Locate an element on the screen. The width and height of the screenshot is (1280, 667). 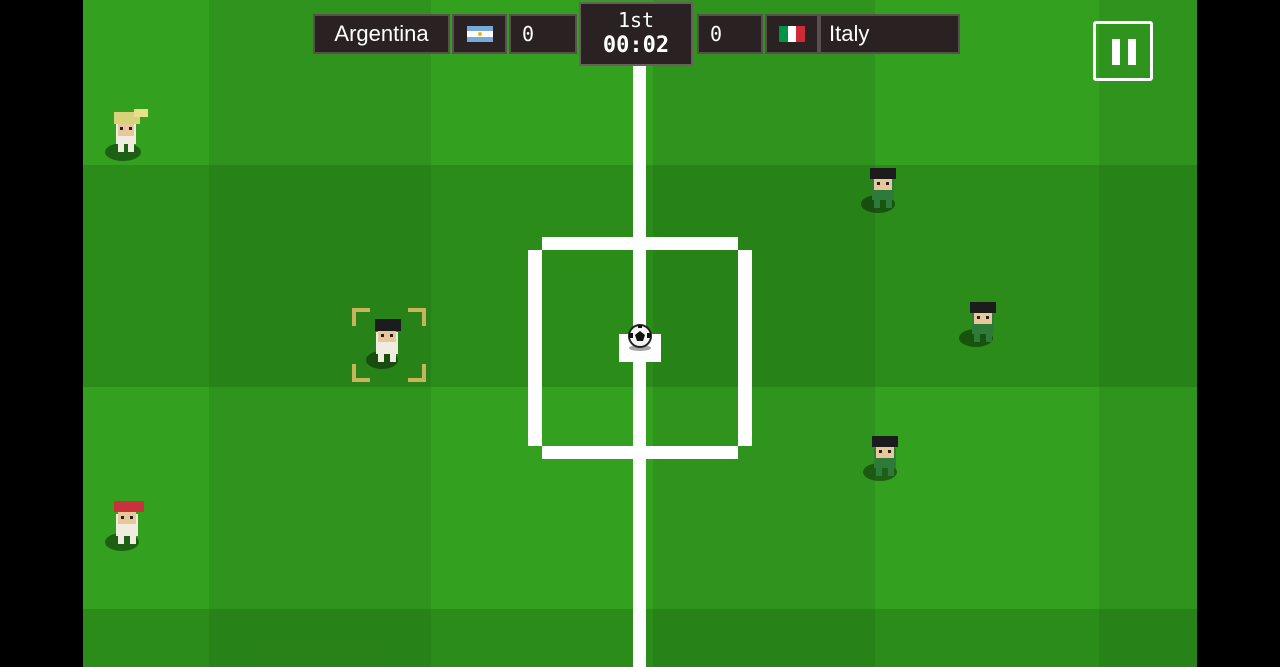
match-period: 1st is located at coordinates (636, 20).